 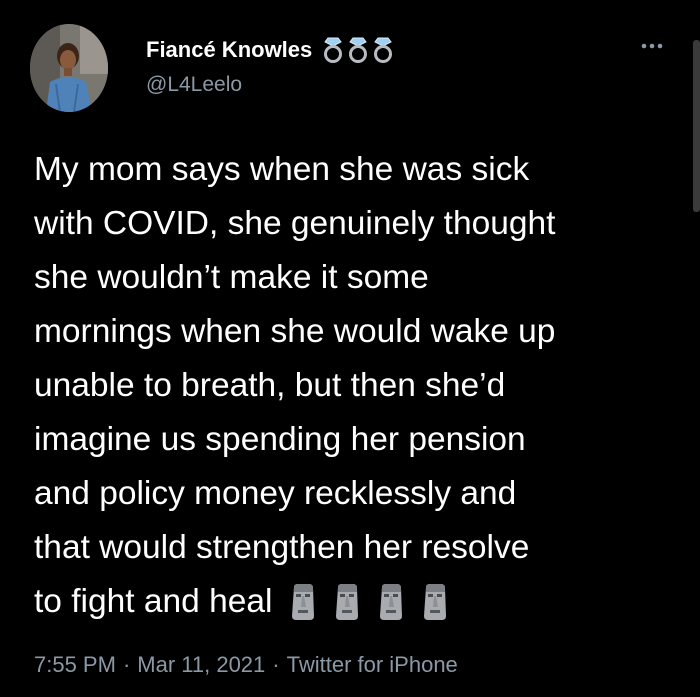 What do you see at coordinates (231, 277) in the screenshot?
I see `tweet-text-line: she wouldn’t make it some` at bounding box center [231, 277].